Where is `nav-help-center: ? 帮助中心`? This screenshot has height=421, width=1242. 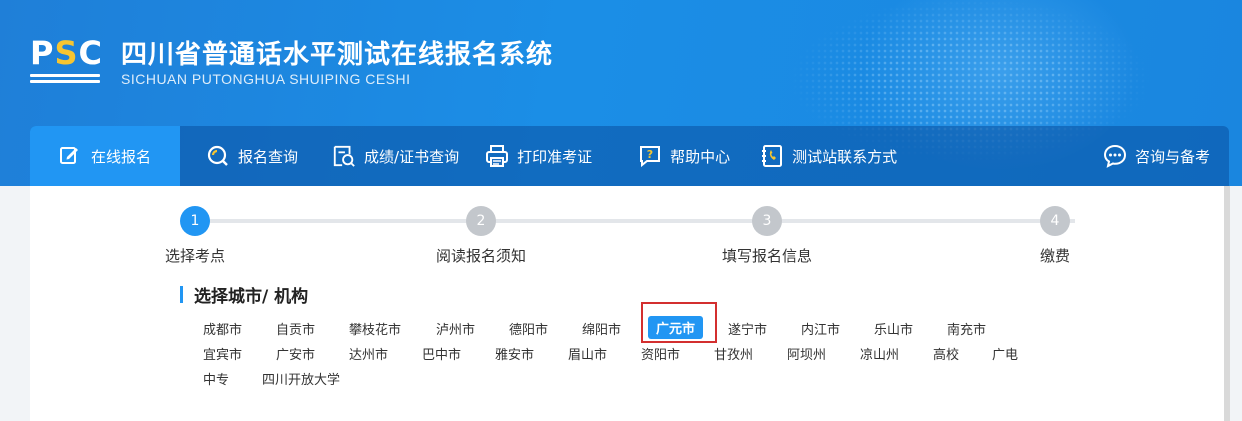 nav-help-center: ? 帮助中心 is located at coordinates (684, 156).